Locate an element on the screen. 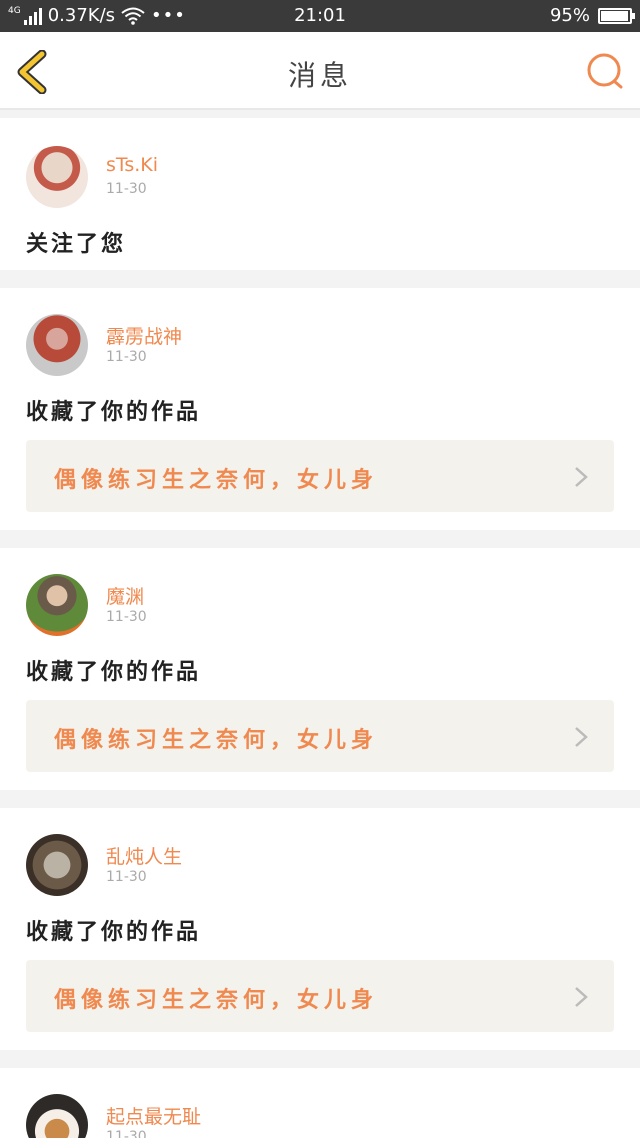 This screenshot has height=1138, width=640. username: 魔渊 is located at coordinates (125, 595).